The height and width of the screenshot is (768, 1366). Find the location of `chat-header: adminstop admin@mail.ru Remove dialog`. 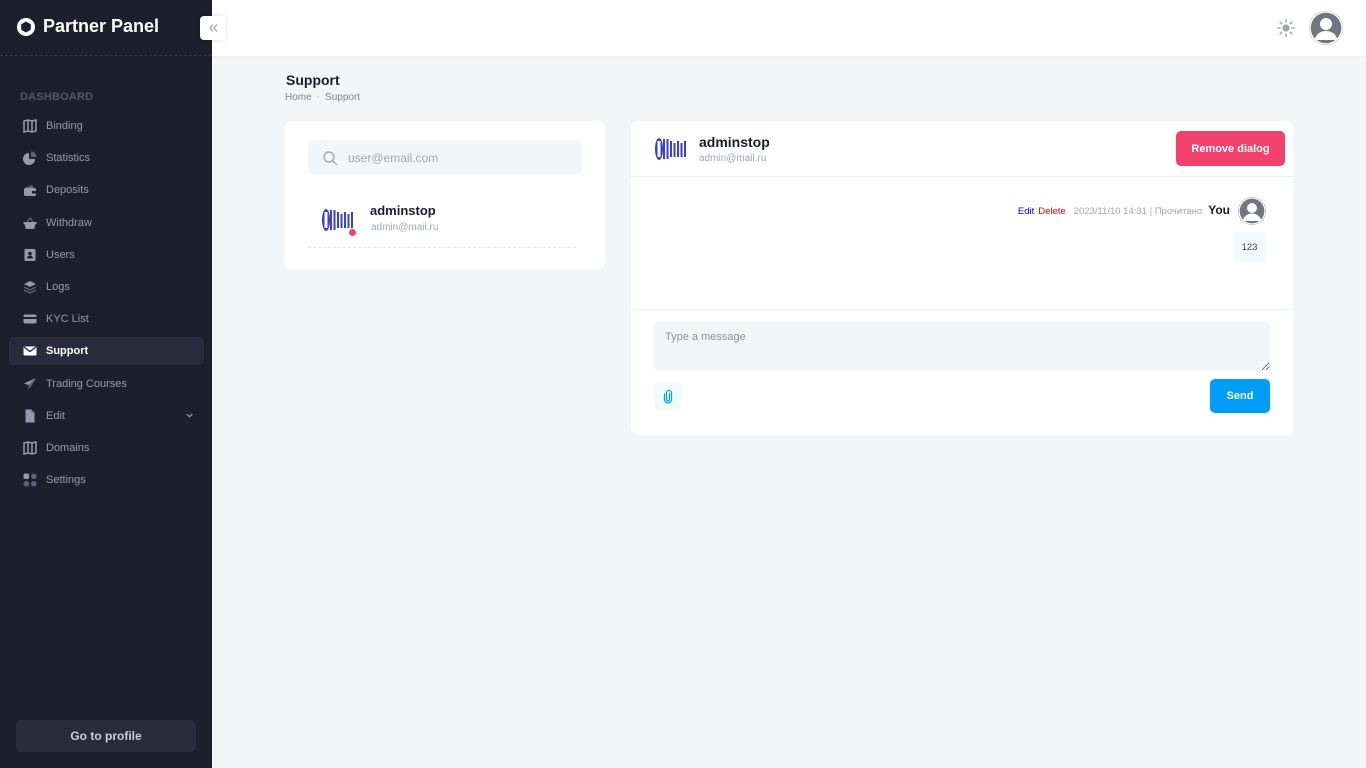

chat-header: adminstop admin@mail.ru Remove dialog is located at coordinates (962, 149).